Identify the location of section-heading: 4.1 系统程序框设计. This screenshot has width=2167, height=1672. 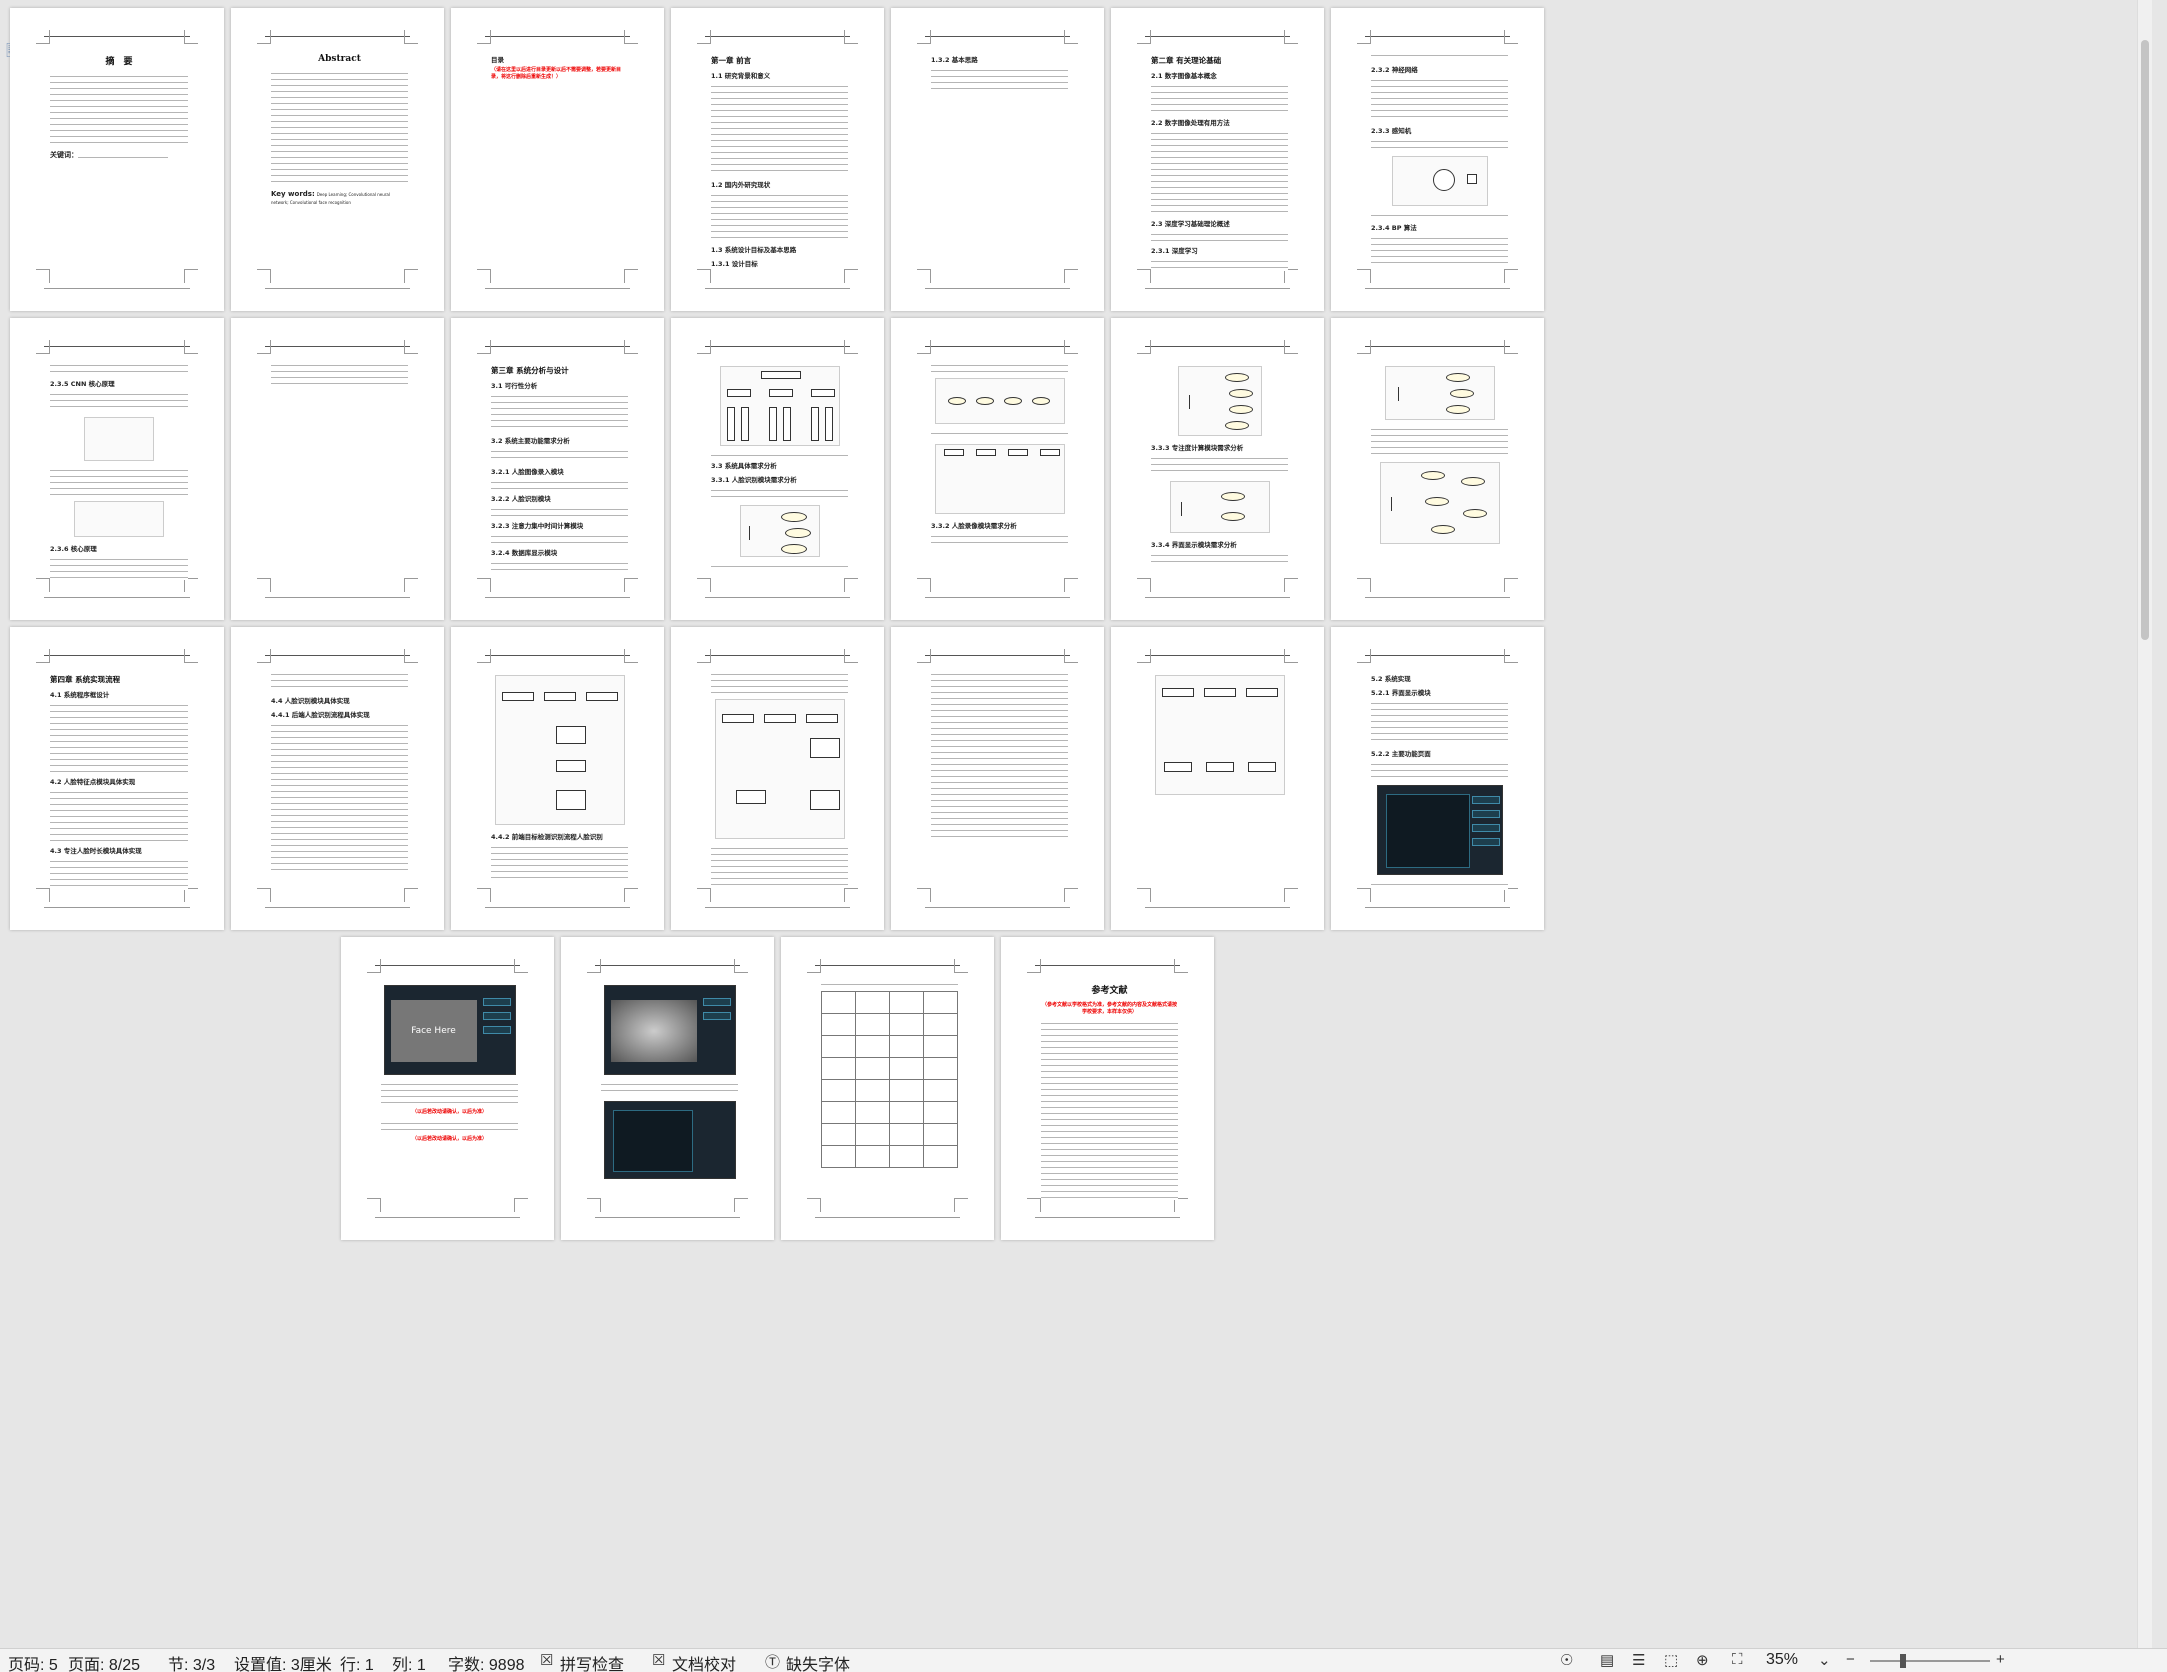
(80, 695).